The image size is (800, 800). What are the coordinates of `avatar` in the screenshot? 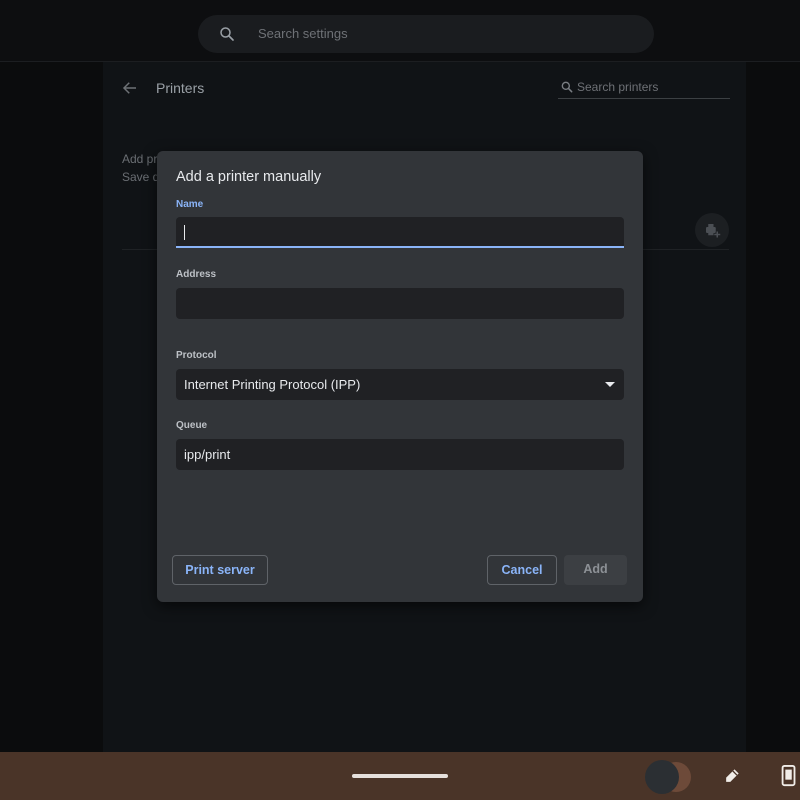 It's located at (662, 777).